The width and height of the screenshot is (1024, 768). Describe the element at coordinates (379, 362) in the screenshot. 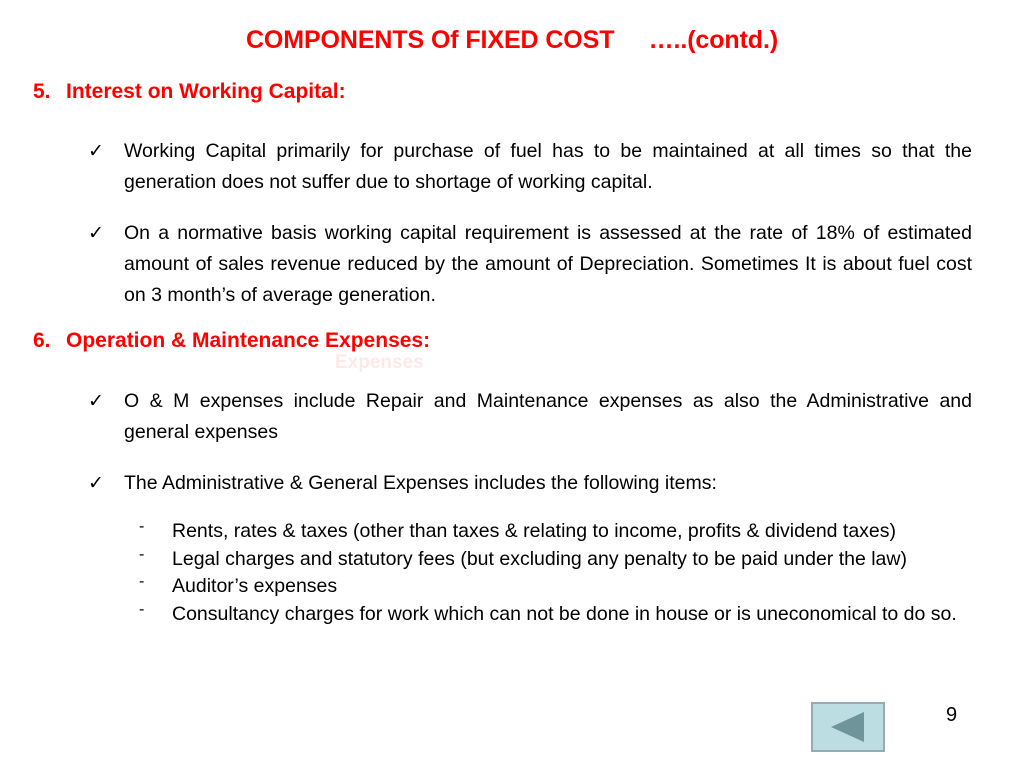

I see `render-artifact: Expenses` at that location.